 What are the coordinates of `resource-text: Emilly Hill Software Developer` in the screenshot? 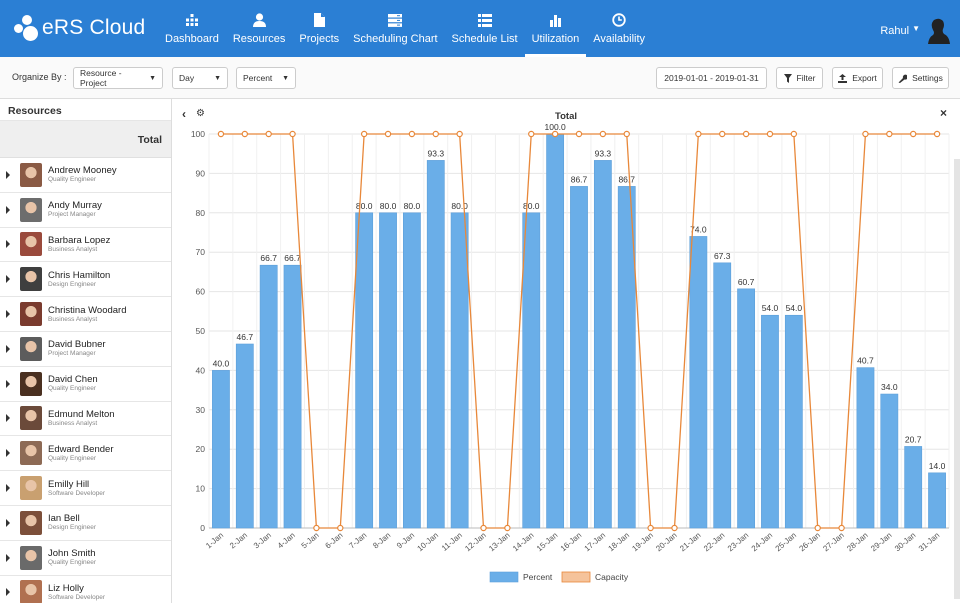 It's located at (76, 488).